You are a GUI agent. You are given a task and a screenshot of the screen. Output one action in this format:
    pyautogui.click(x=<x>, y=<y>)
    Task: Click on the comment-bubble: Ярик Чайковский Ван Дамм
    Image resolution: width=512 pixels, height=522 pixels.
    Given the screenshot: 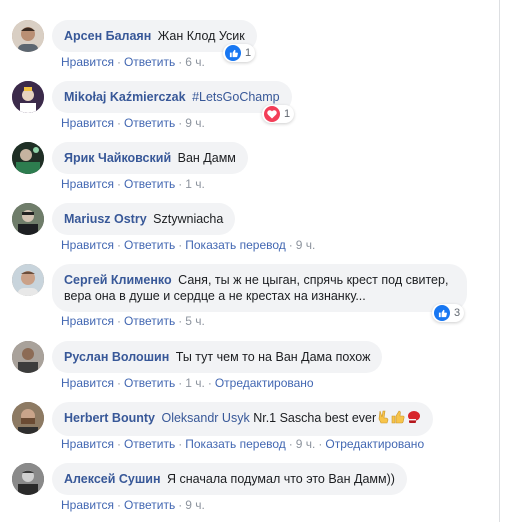 What is the action you would take?
    pyautogui.click(x=150, y=158)
    